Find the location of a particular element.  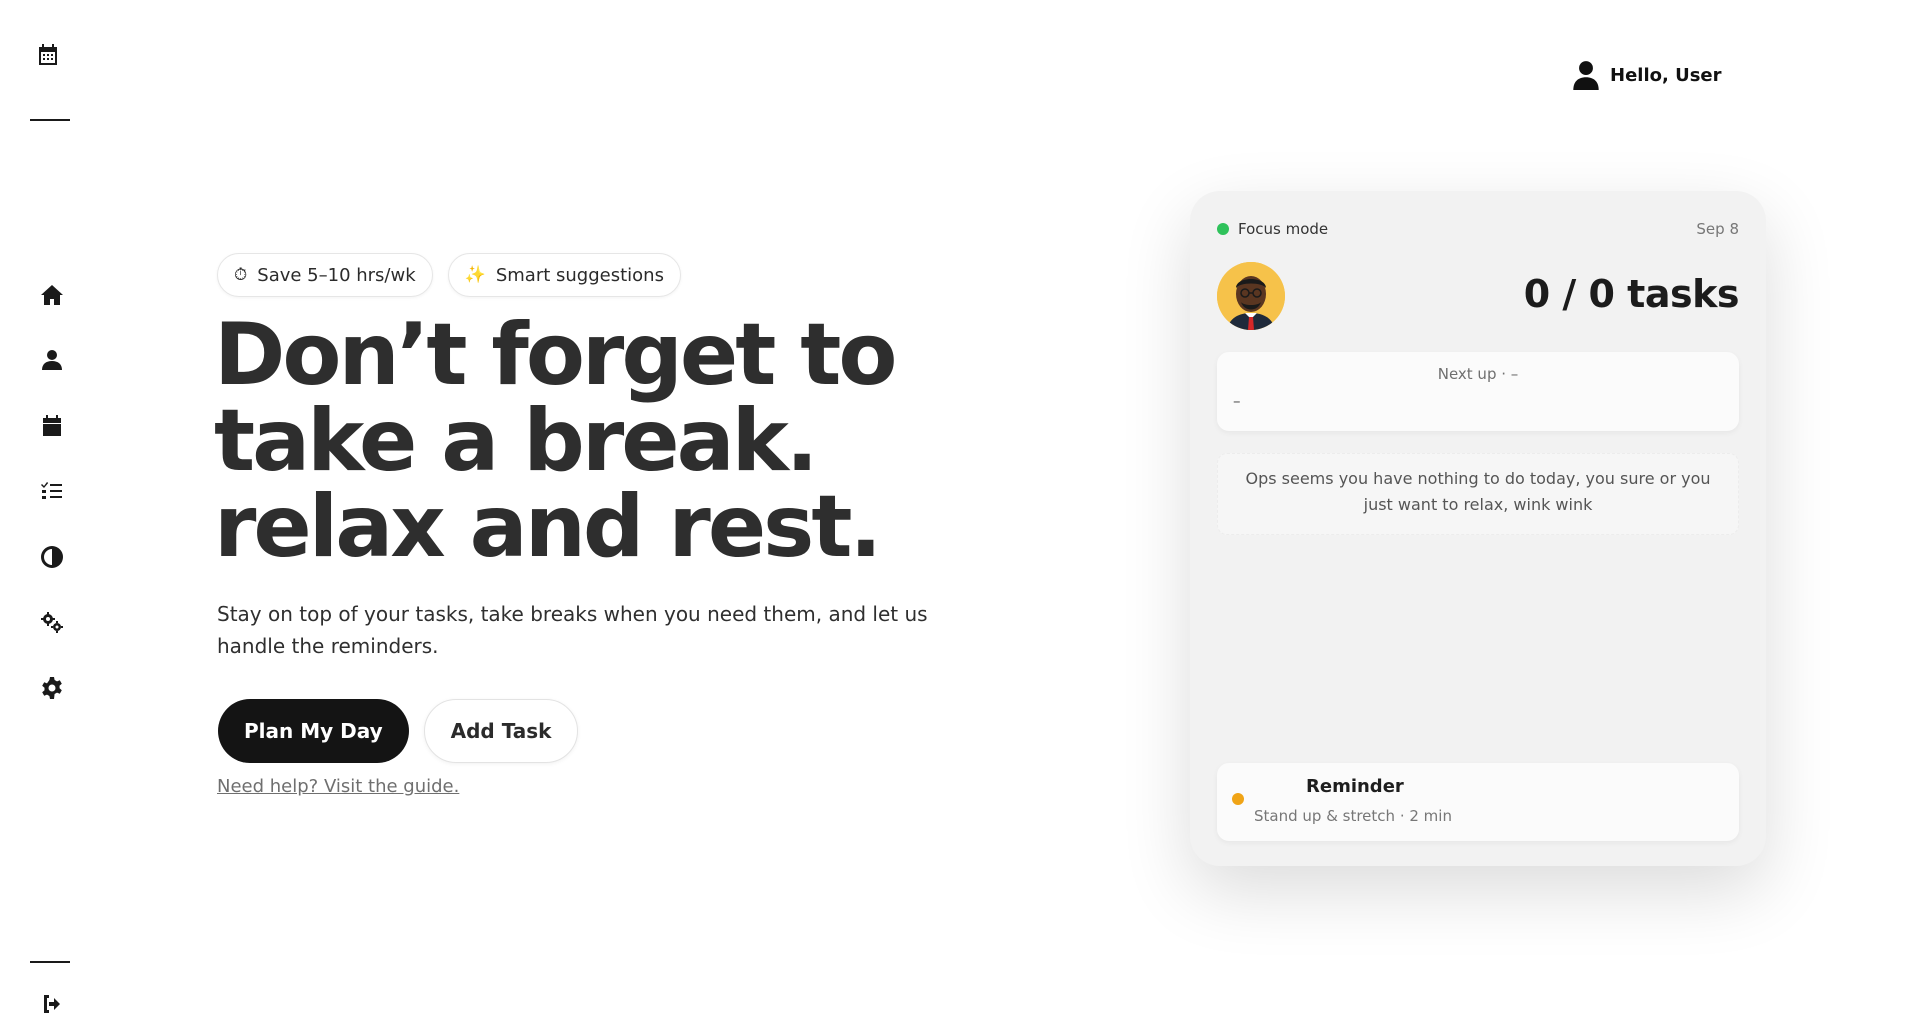

reminder-item: Reminder Stand up & stretch · 2 min is located at coordinates (1478, 802).